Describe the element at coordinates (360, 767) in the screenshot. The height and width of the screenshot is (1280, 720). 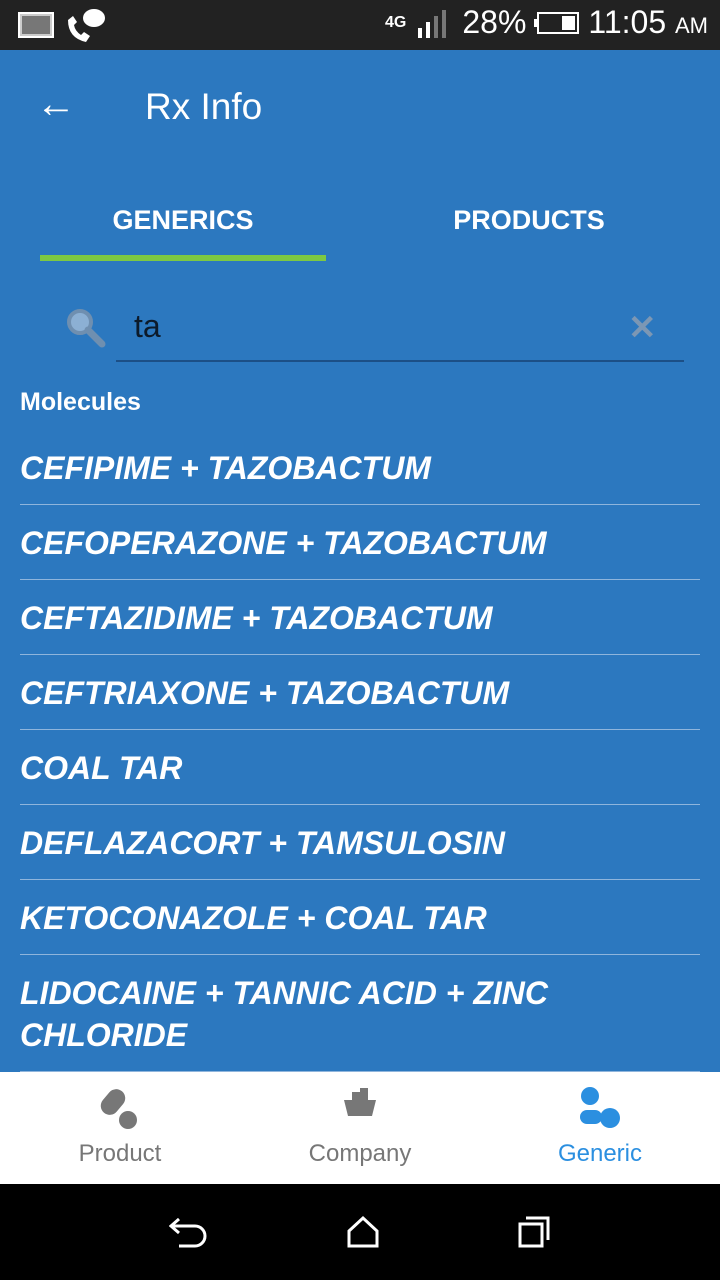
I see `list-item: COAL TAR` at that location.